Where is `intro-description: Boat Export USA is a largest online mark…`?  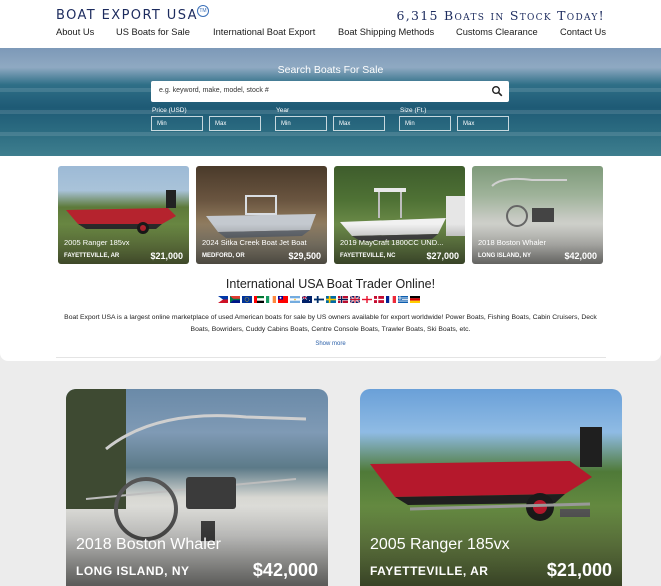 intro-description: Boat Export USA is a largest online mark… is located at coordinates (330, 323).